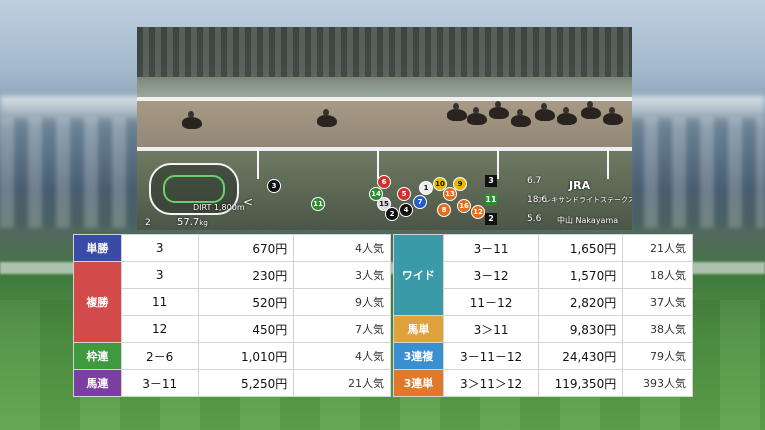 The image size is (765, 430). Describe the element at coordinates (159, 302) in the screenshot. I see `horse-combination: 11` at that location.